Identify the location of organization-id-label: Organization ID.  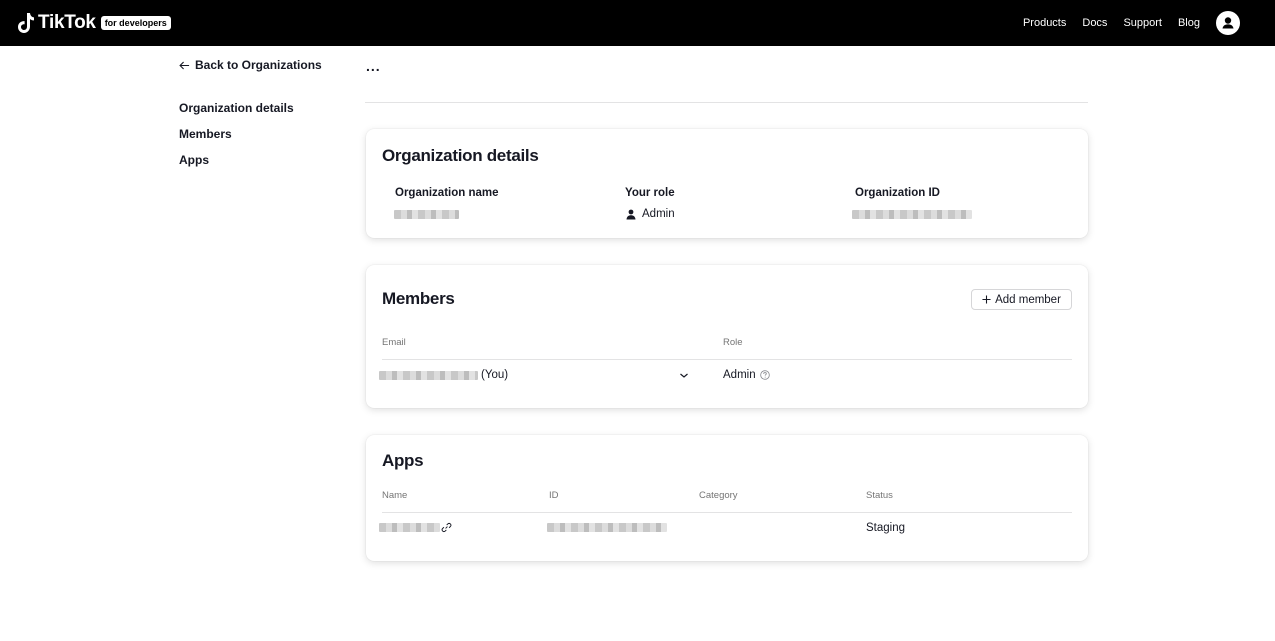
(897, 193).